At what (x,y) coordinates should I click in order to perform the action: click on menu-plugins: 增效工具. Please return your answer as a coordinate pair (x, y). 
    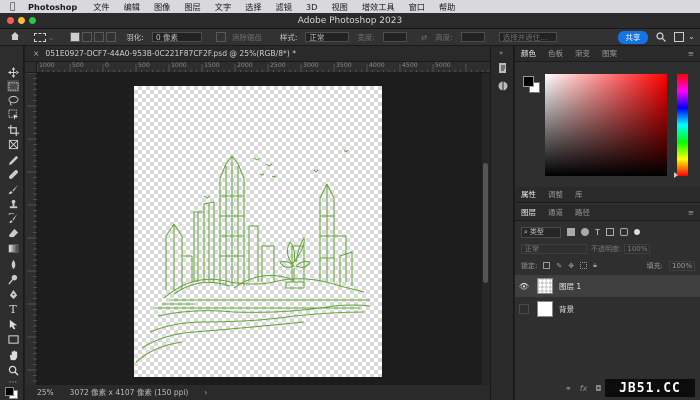
    Looking at the image, I should click on (378, 7).